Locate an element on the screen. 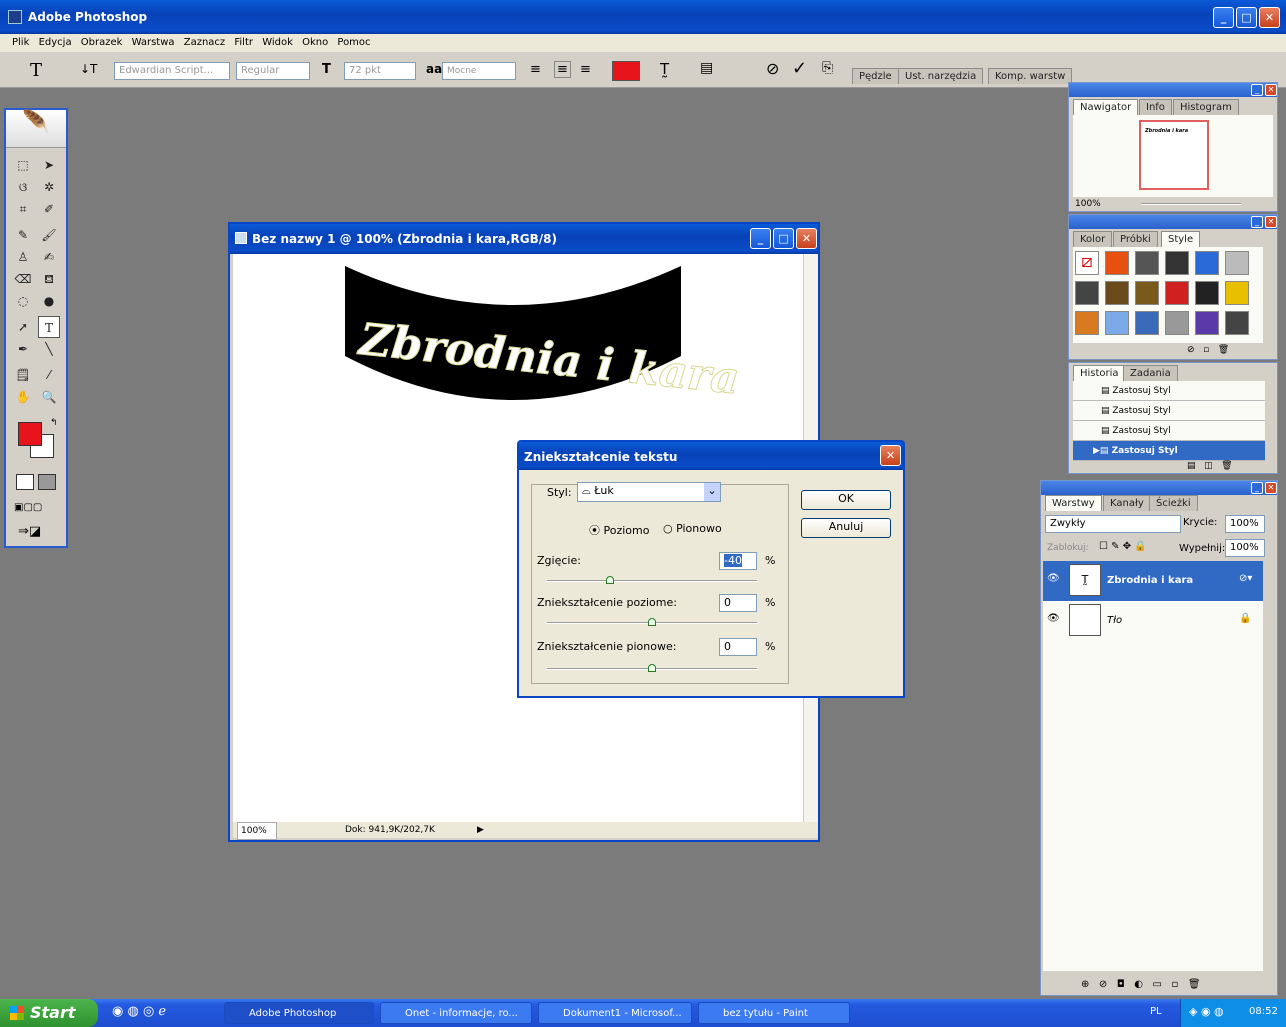 This screenshot has width=1286, height=1027. slice-tool: ✐ is located at coordinates (49, 209).